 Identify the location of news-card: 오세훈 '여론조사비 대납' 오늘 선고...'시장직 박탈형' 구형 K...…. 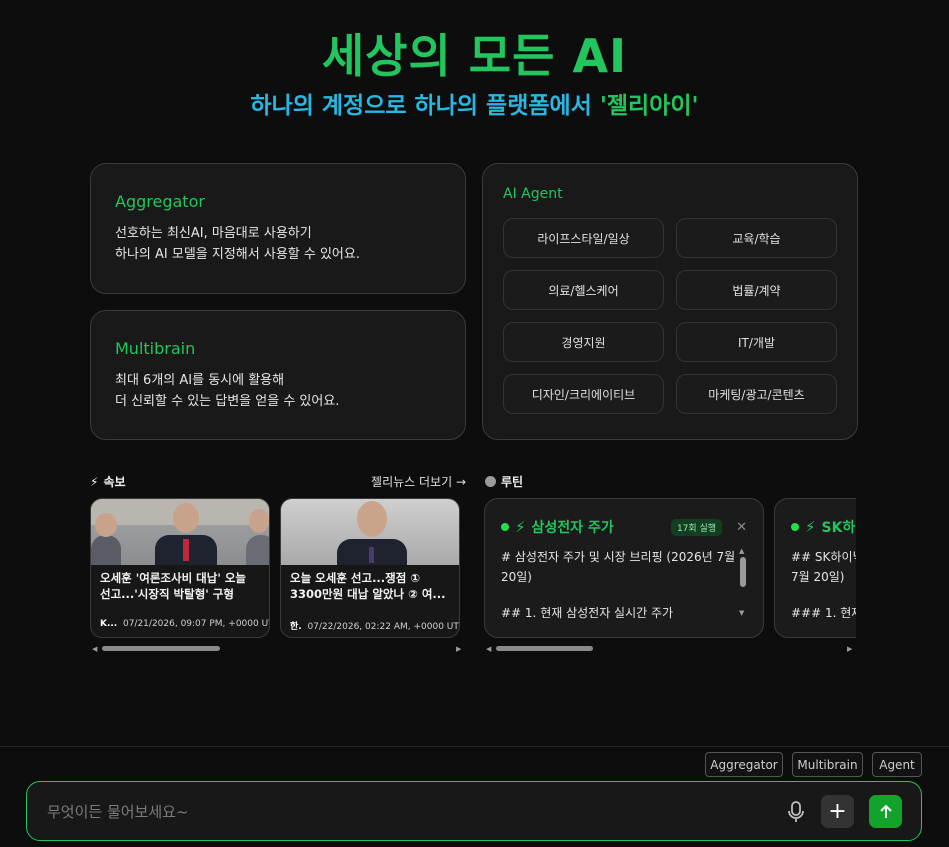
(180, 568).